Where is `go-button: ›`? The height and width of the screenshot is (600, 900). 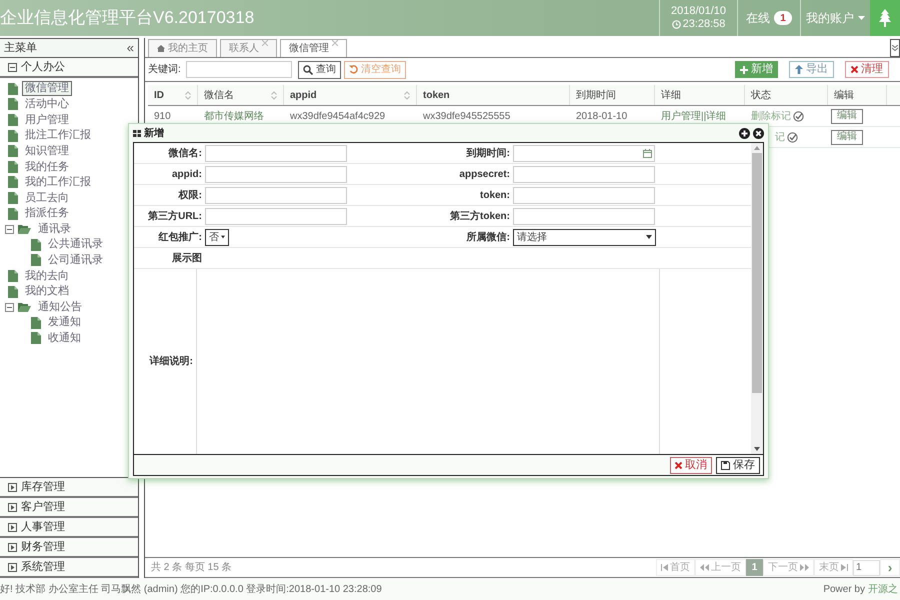
go-button: › is located at coordinates (890, 567).